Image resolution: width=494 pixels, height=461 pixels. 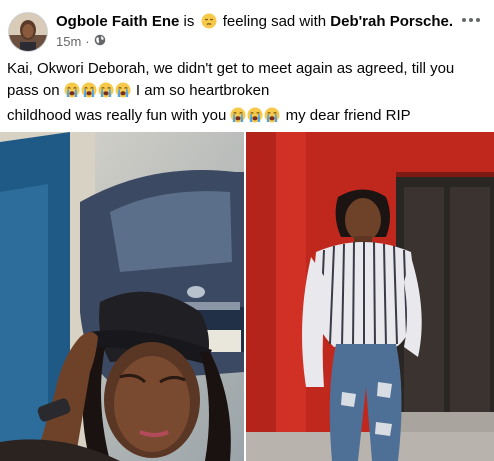 What do you see at coordinates (117, 115) in the screenshot?
I see `post-line-3-text: childhood was really fun with you` at bounding box center [117, 115].